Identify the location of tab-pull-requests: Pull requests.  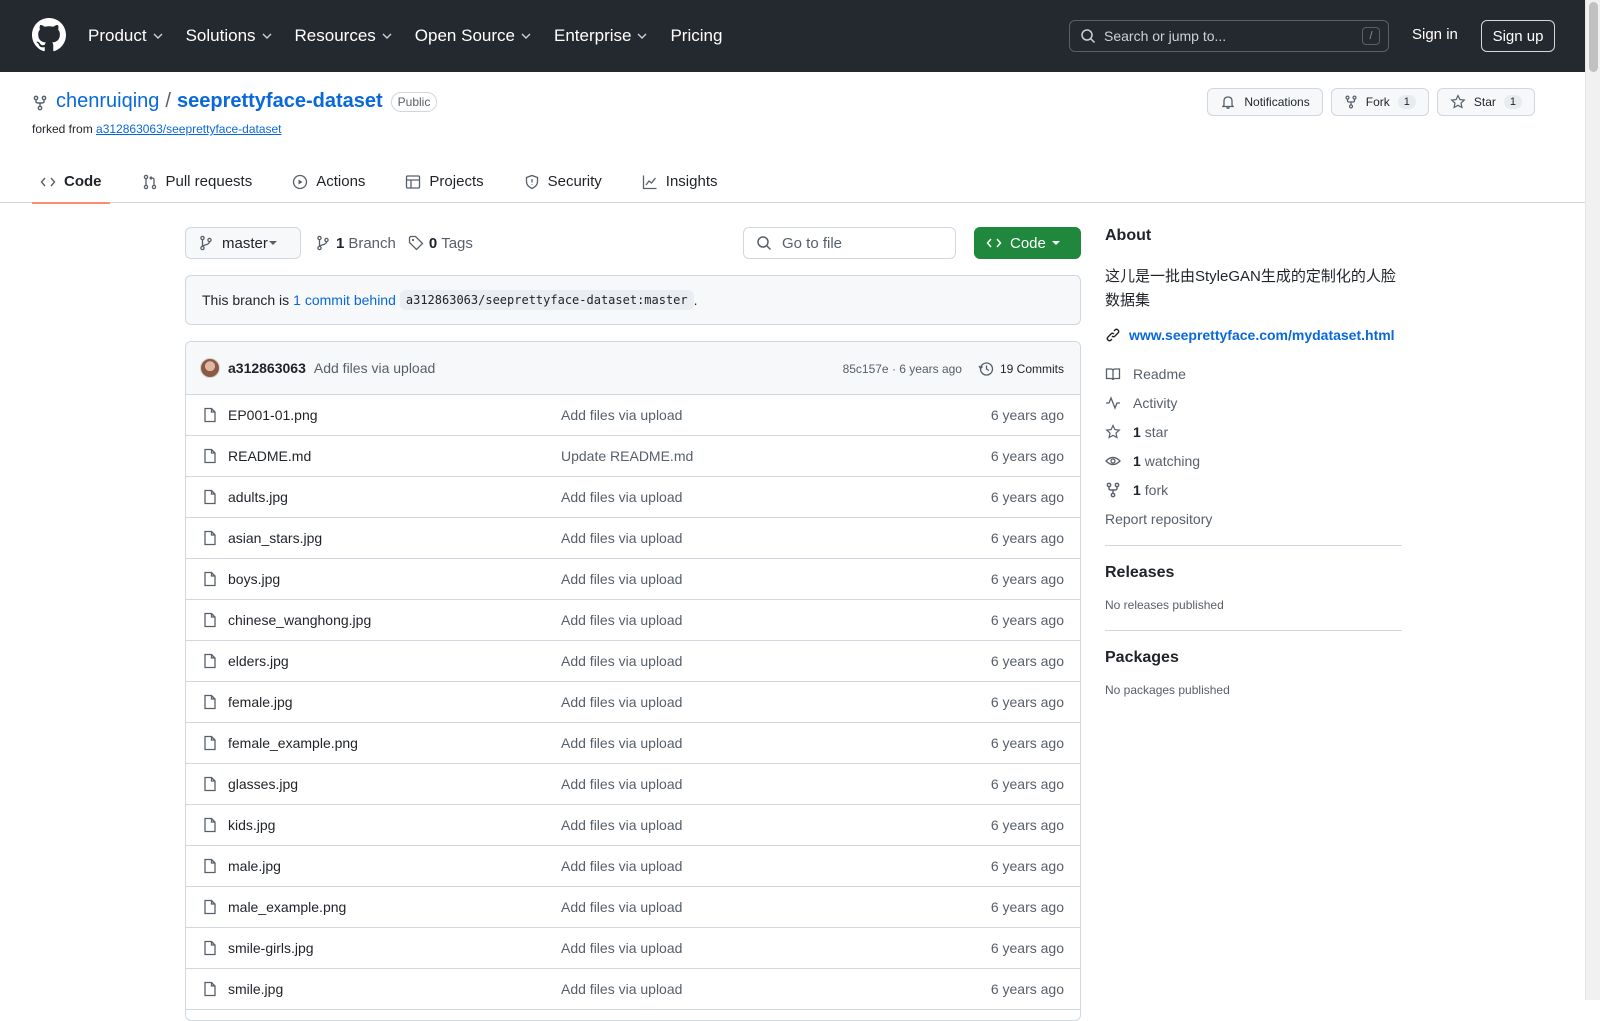
(197, 181).